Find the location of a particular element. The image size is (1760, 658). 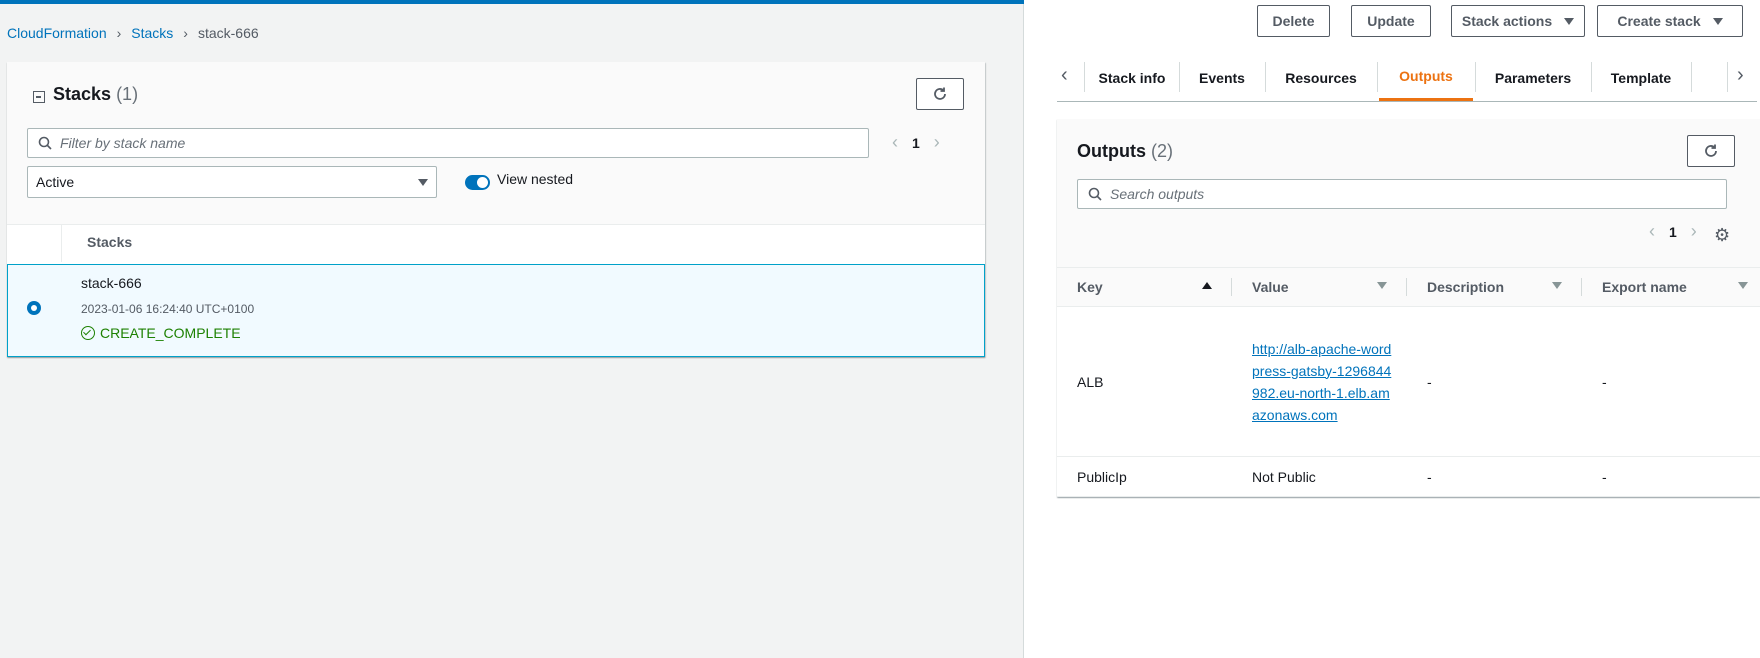

stack-created-time: 2023-01-06 16:24:40 UTC+0100 is located at coordinates (168, 309).